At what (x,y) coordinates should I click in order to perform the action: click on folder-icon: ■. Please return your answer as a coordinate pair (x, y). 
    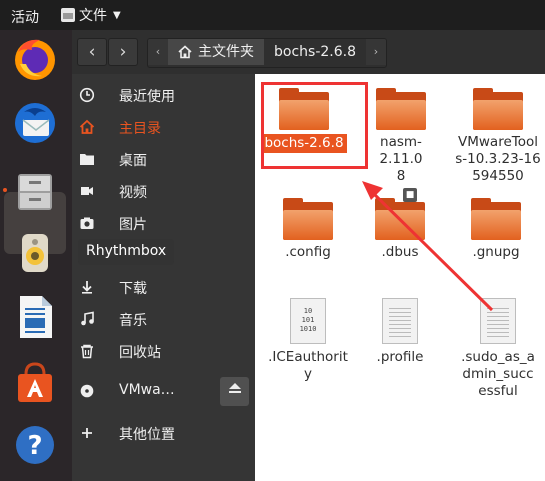
    Looking at the image, I should click on (400, 214).